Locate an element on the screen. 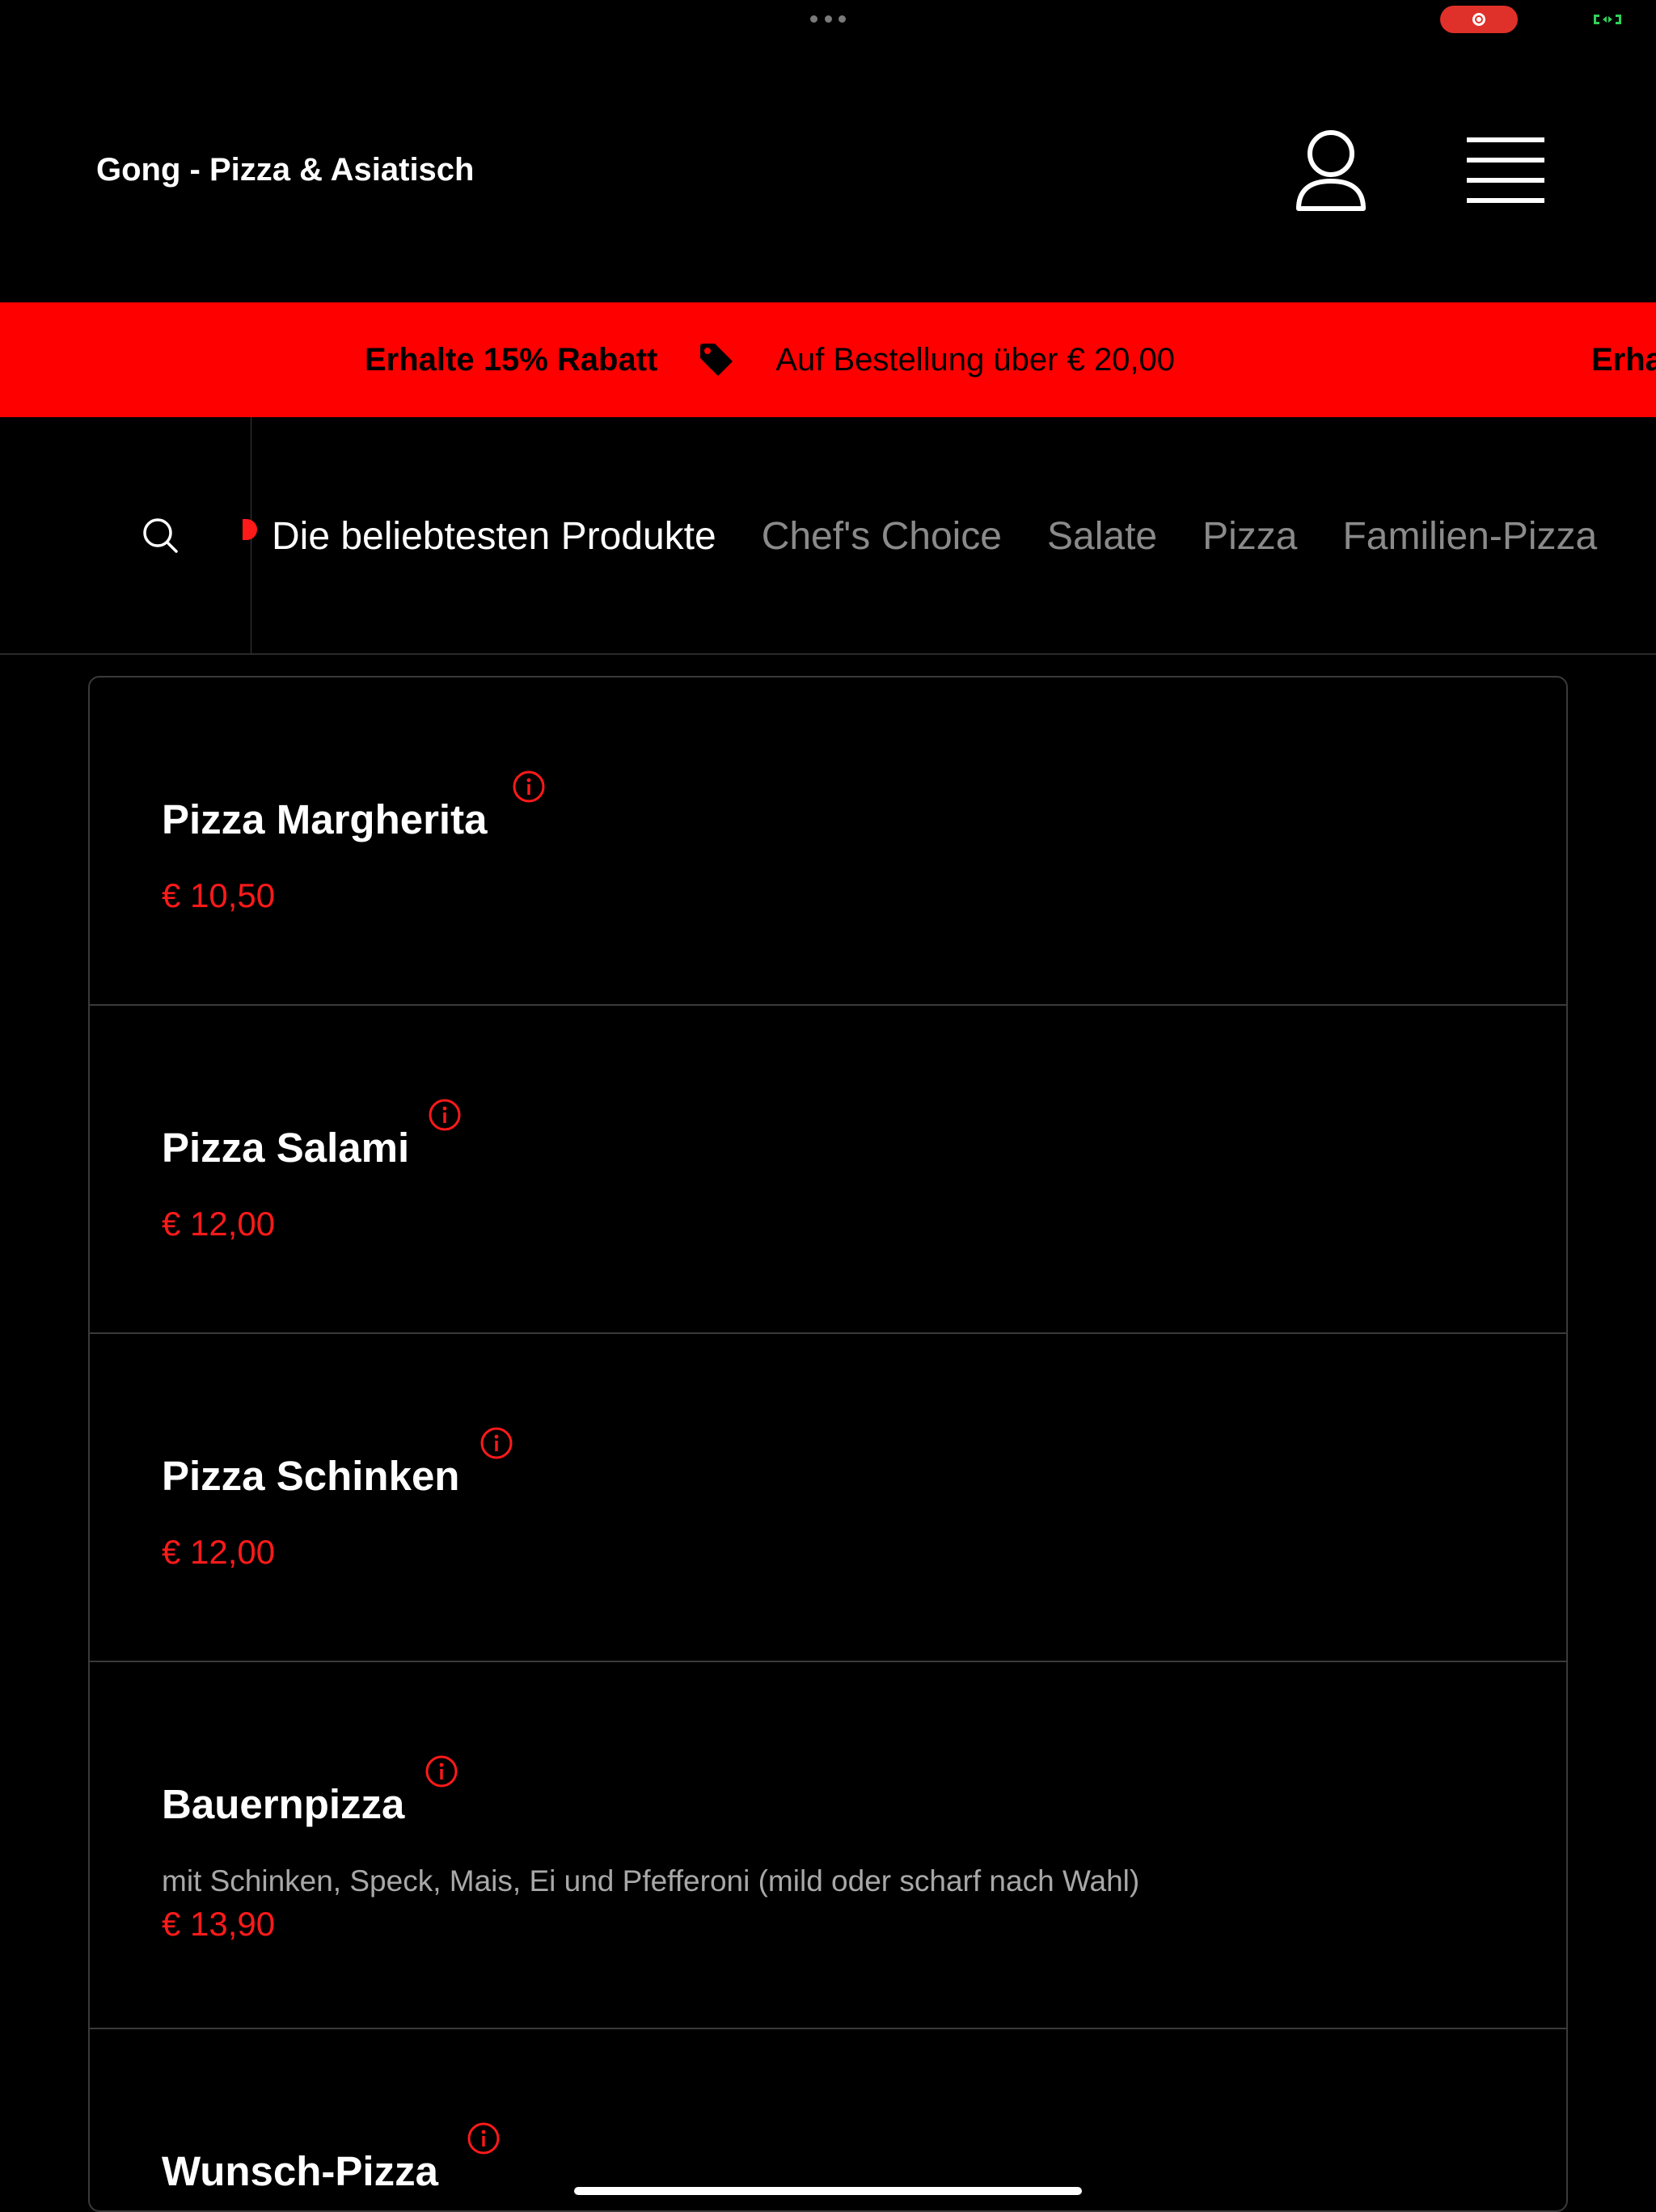 The image size is (1656, 2212). product-name: Pizza Schinken is located at coordinates (311, 1476).